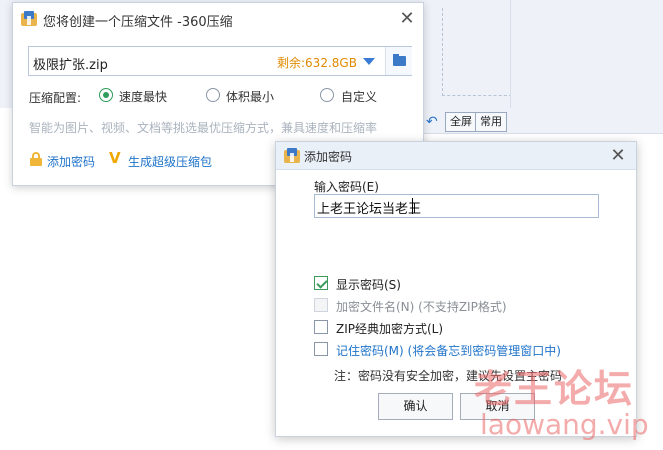  What do you see at coordinates (448, 350) in the screenshot?
I see `remember-password-label: 记住密码(M) (将会备忘到密码管理窗口中)` at bounding box center [448, 350].